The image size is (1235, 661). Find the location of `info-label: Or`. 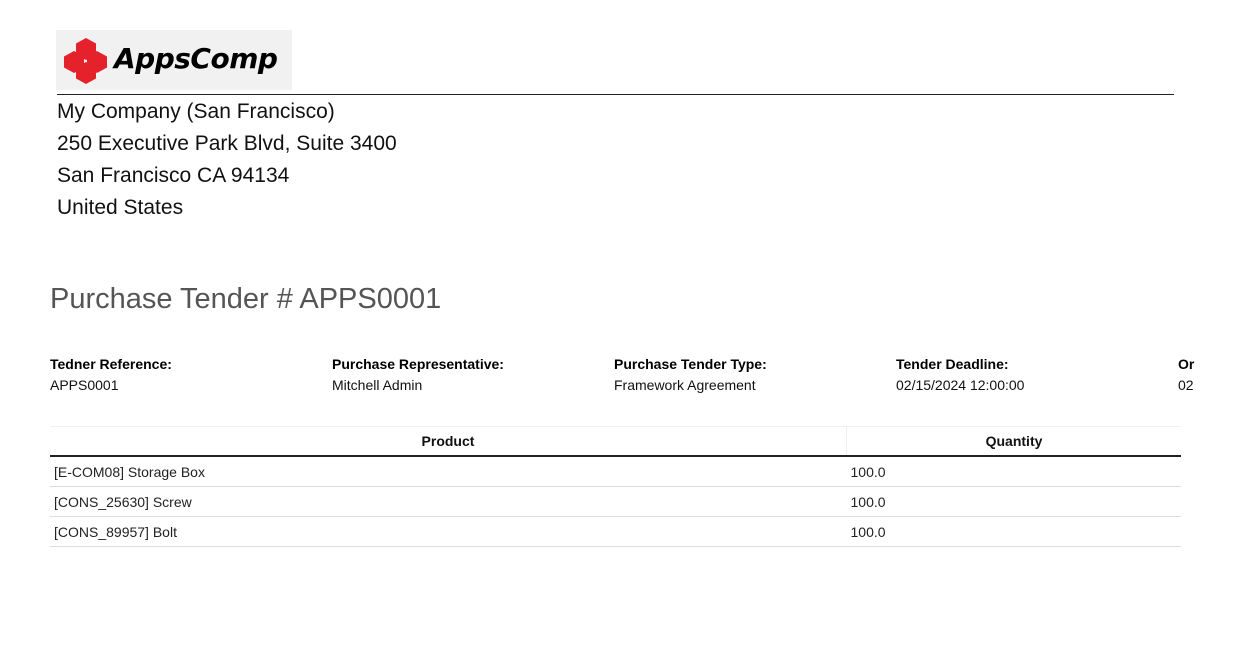

info-label: Or is located at coordinates (1186, 364).